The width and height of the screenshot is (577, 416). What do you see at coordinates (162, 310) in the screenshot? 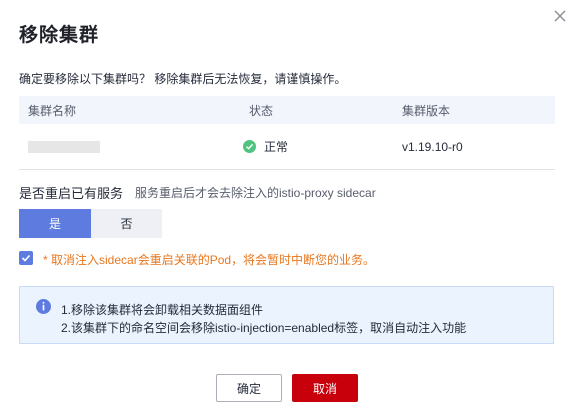
I see `info-line-1: 1.移除该集群将会卸载相关数据面组件` at bounding box center [162, 310].